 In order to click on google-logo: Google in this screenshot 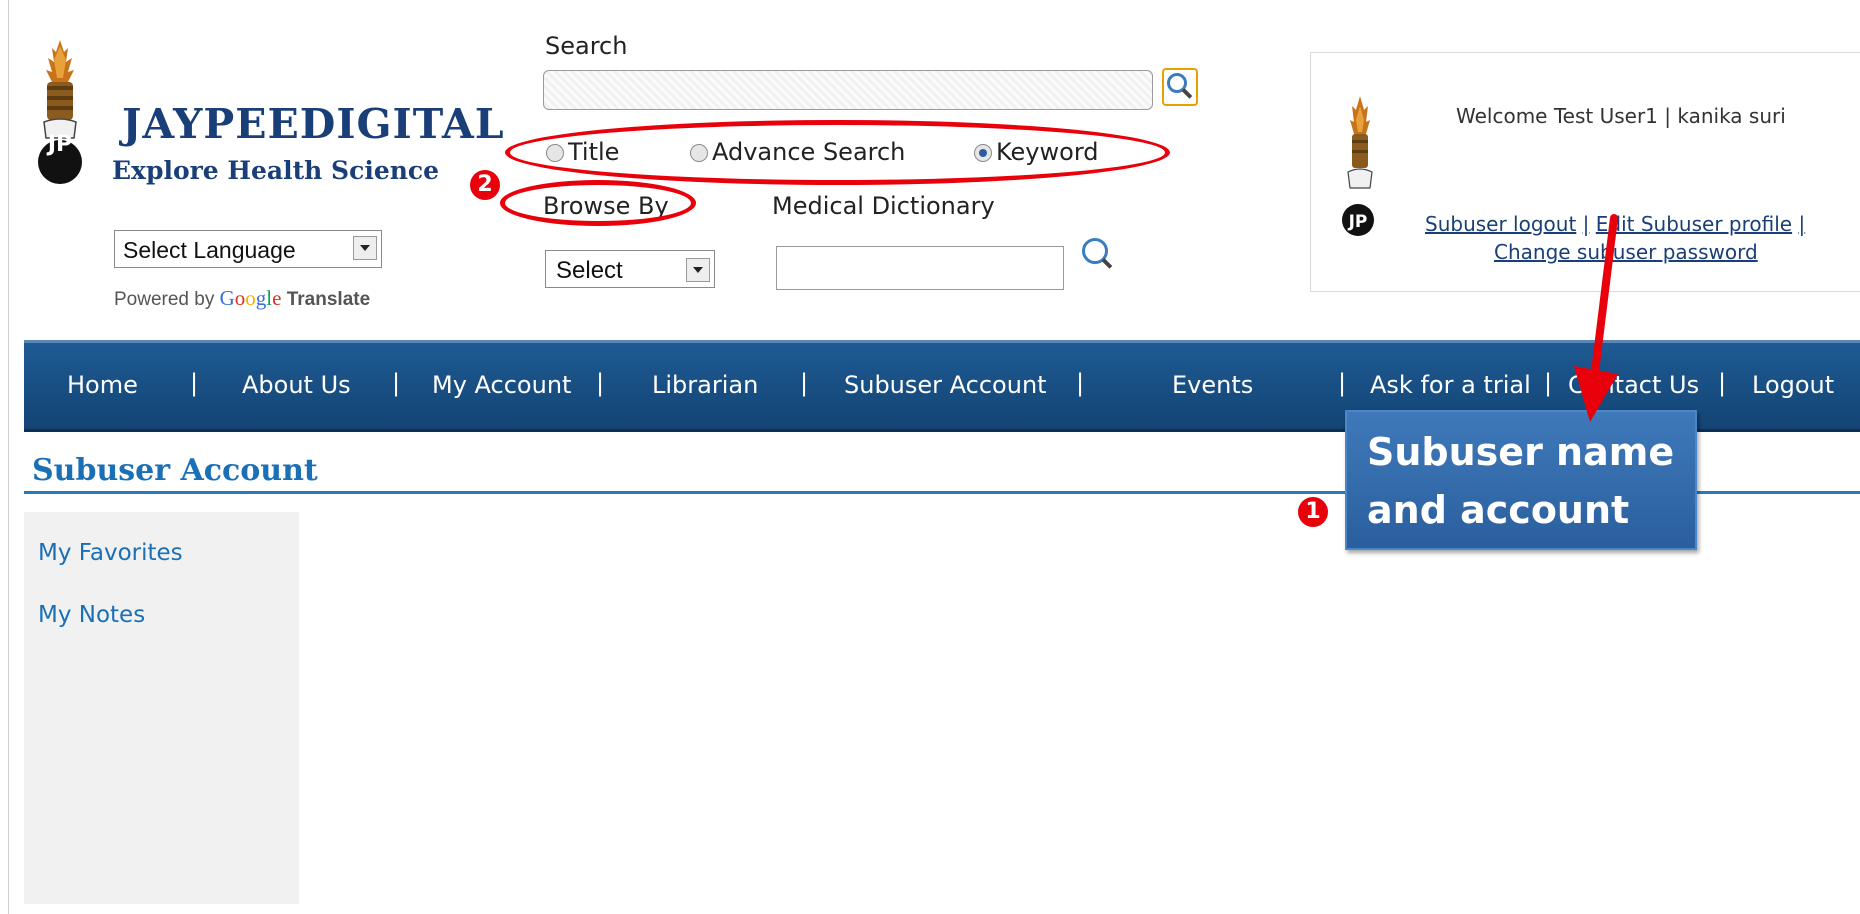, I will do `click(250, 298)`.